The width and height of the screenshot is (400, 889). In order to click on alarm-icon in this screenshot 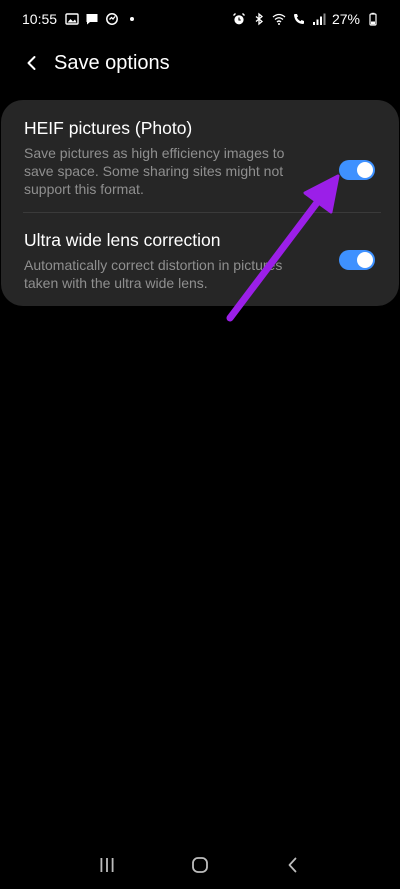, I will do `click(239, 19)`.